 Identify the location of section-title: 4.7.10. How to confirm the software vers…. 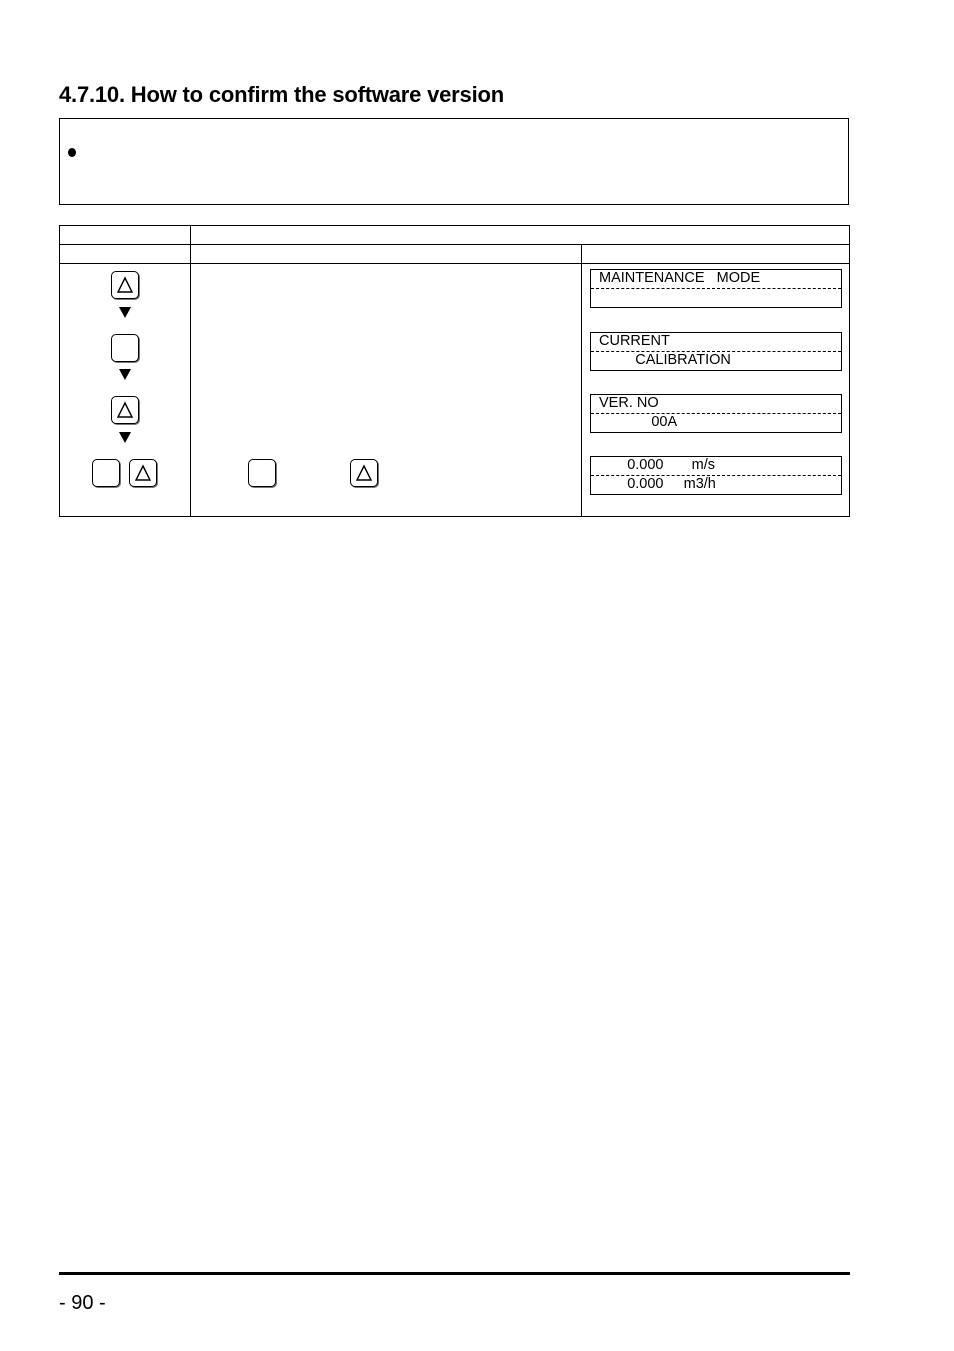
(281, 94).